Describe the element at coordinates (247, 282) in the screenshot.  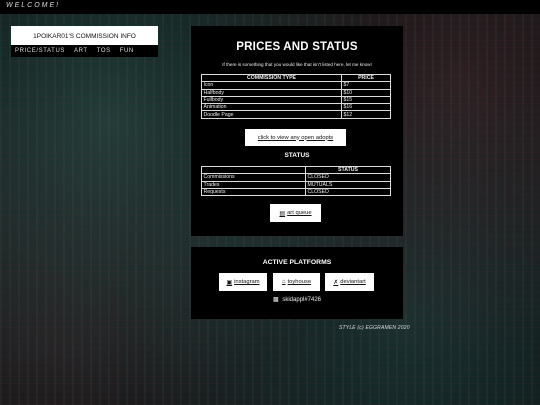
I see `instagram-label: instagram` at that location.